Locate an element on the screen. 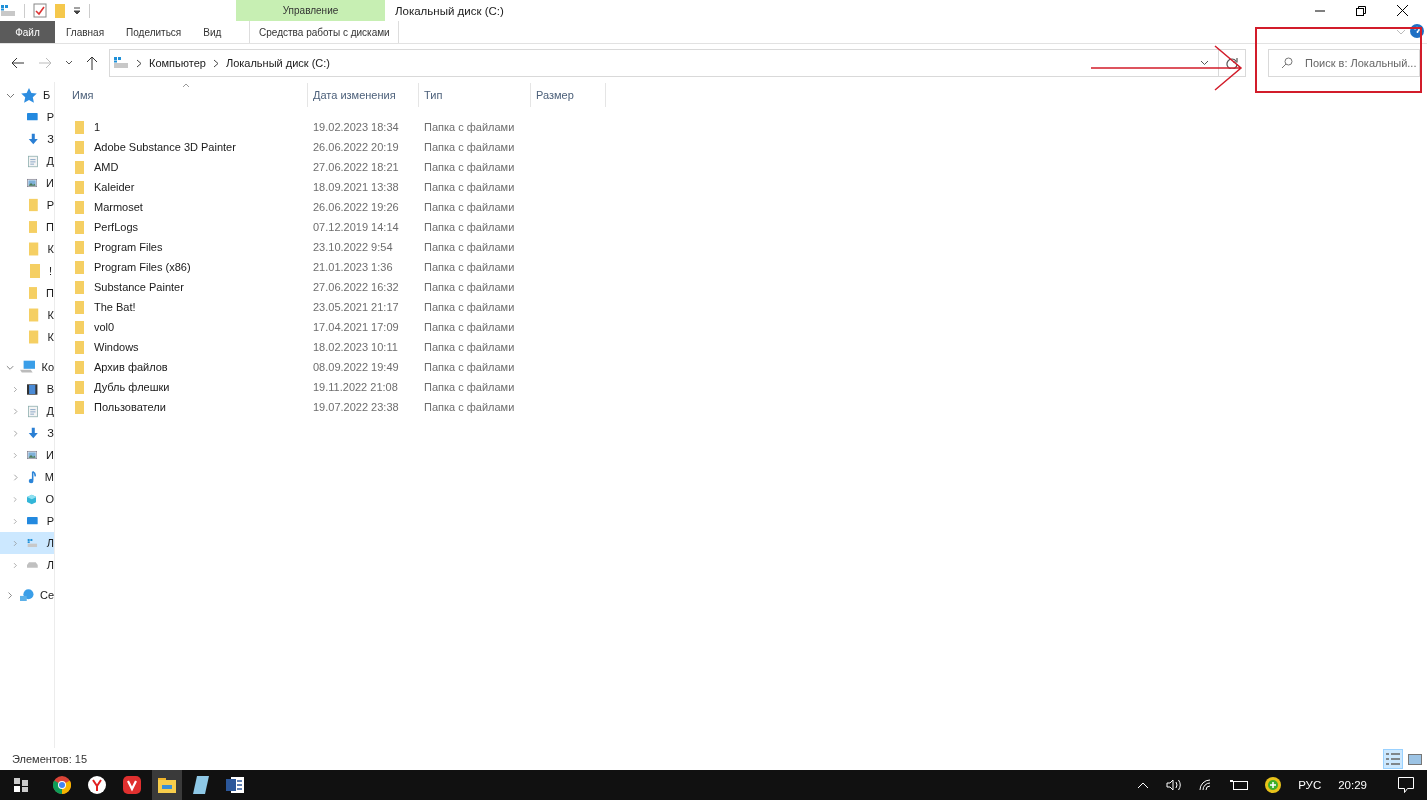 The image size is (1427, 800). notifications-icon is located at coordinates (1406, 785).